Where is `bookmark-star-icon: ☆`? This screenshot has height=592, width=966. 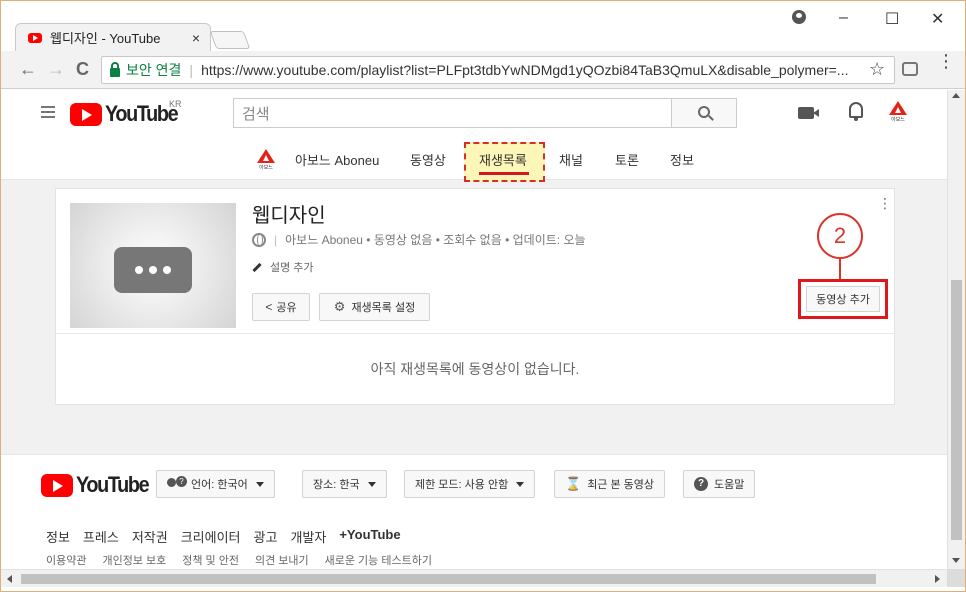 bookmark-star-icon: ☆ is located at coordinates (877, 69).